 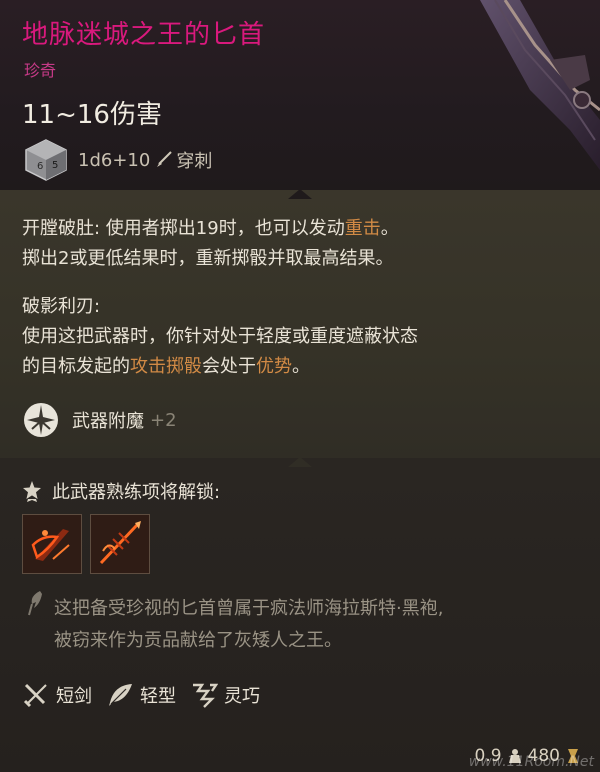 I want to click on flavor-line: 被窃来作为贡品献给了灰矮人之王。, so click(x=198, y=640).